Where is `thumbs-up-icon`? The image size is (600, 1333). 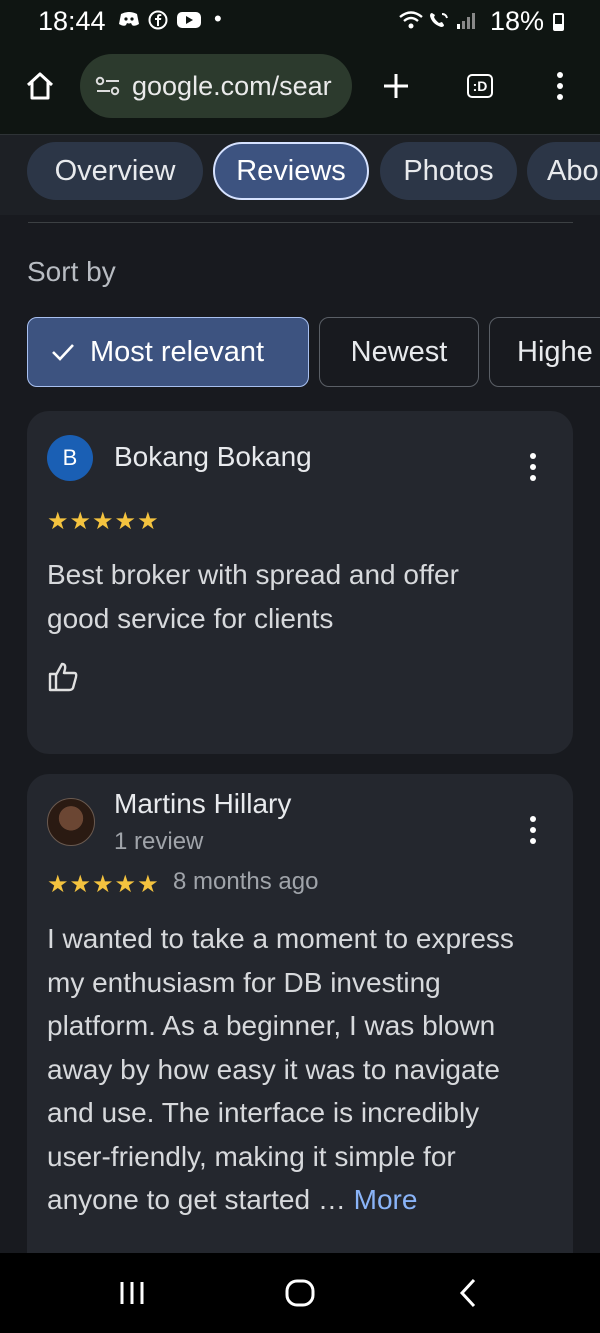 thumbs-up-icon is located at coordinates (63, 677).